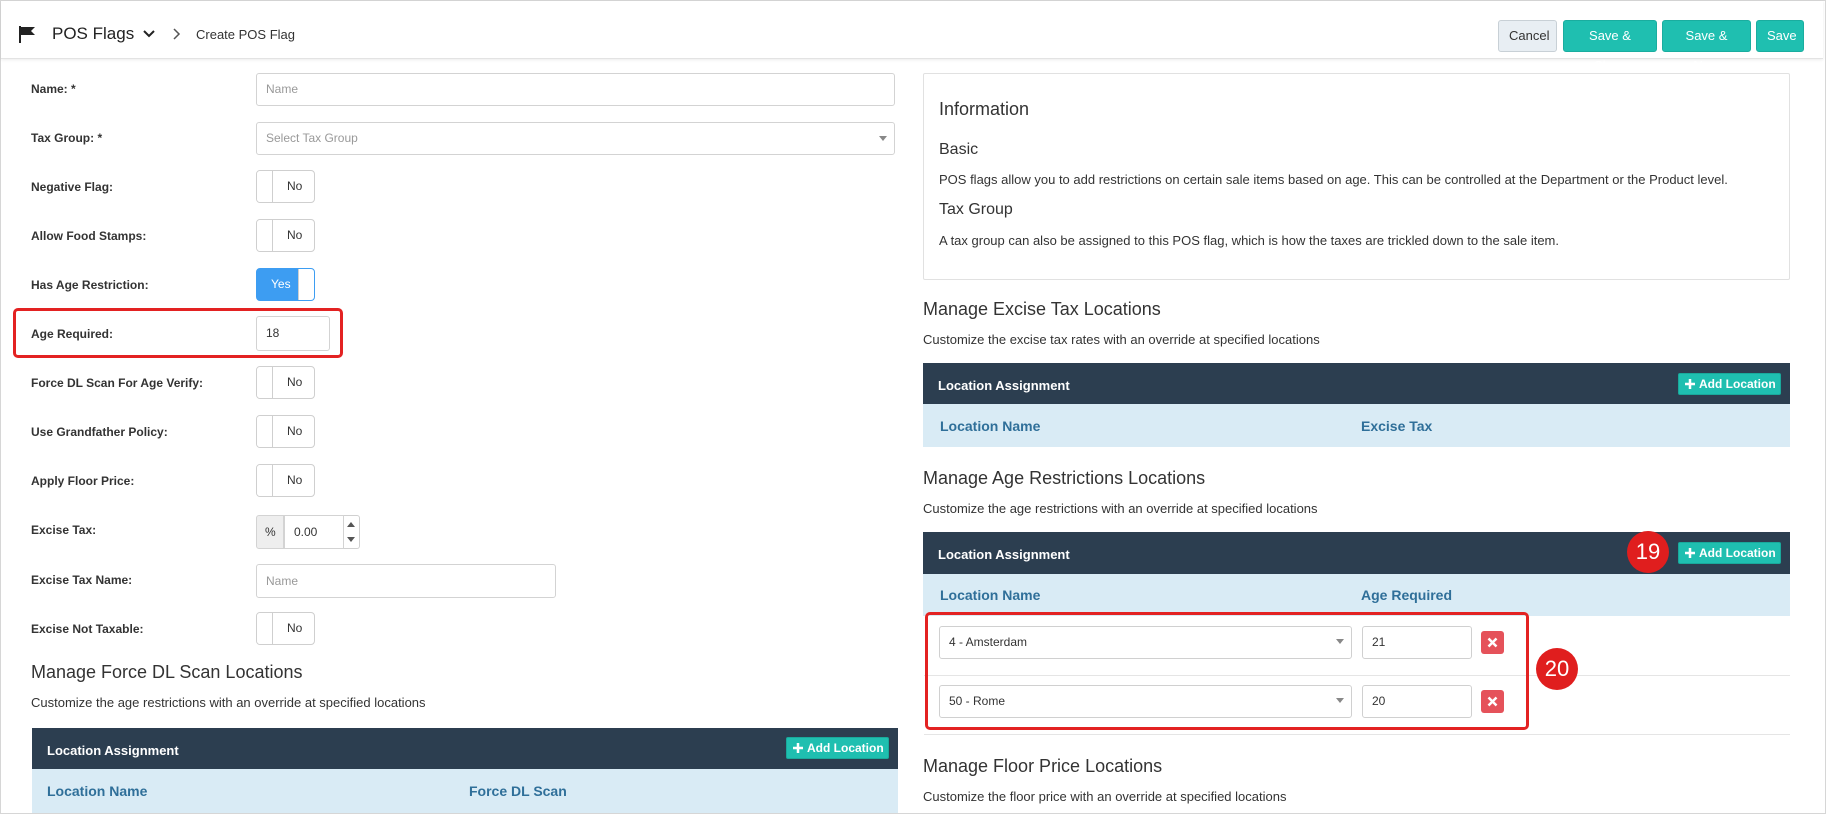 The height and width of the screenshot is (814, 1826). I want to click on caret-down-icon, so click(883, 138).